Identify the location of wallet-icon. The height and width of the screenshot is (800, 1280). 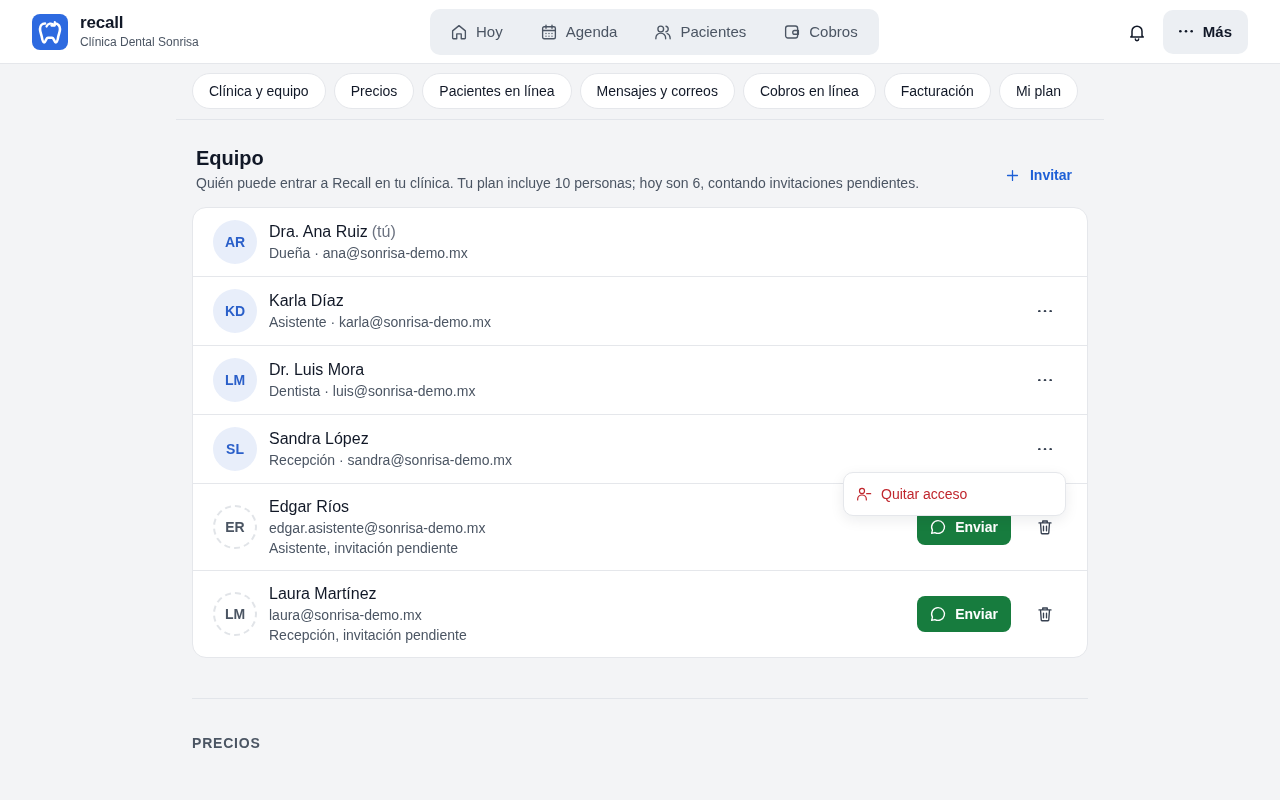
(792, 31).